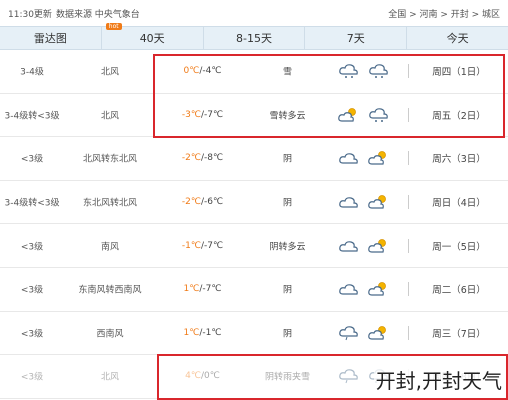 This screenshot has width=508, height=400. Describe the element at coordinates (254, 72) in the screenshot. I see `forecast-row: 3-4级 北风 0℃/-4℃ 雪 周四（1日）` at that location.